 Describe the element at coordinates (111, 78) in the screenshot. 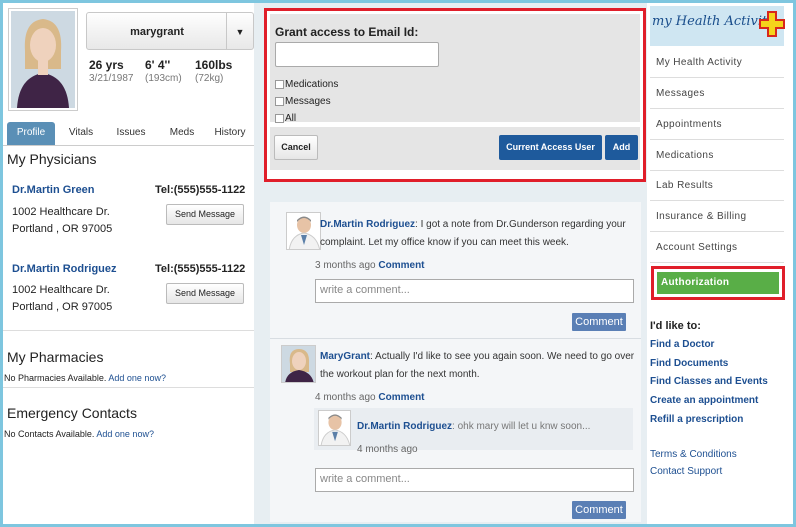

I see `dob-value: 3/21/1987` at that location.